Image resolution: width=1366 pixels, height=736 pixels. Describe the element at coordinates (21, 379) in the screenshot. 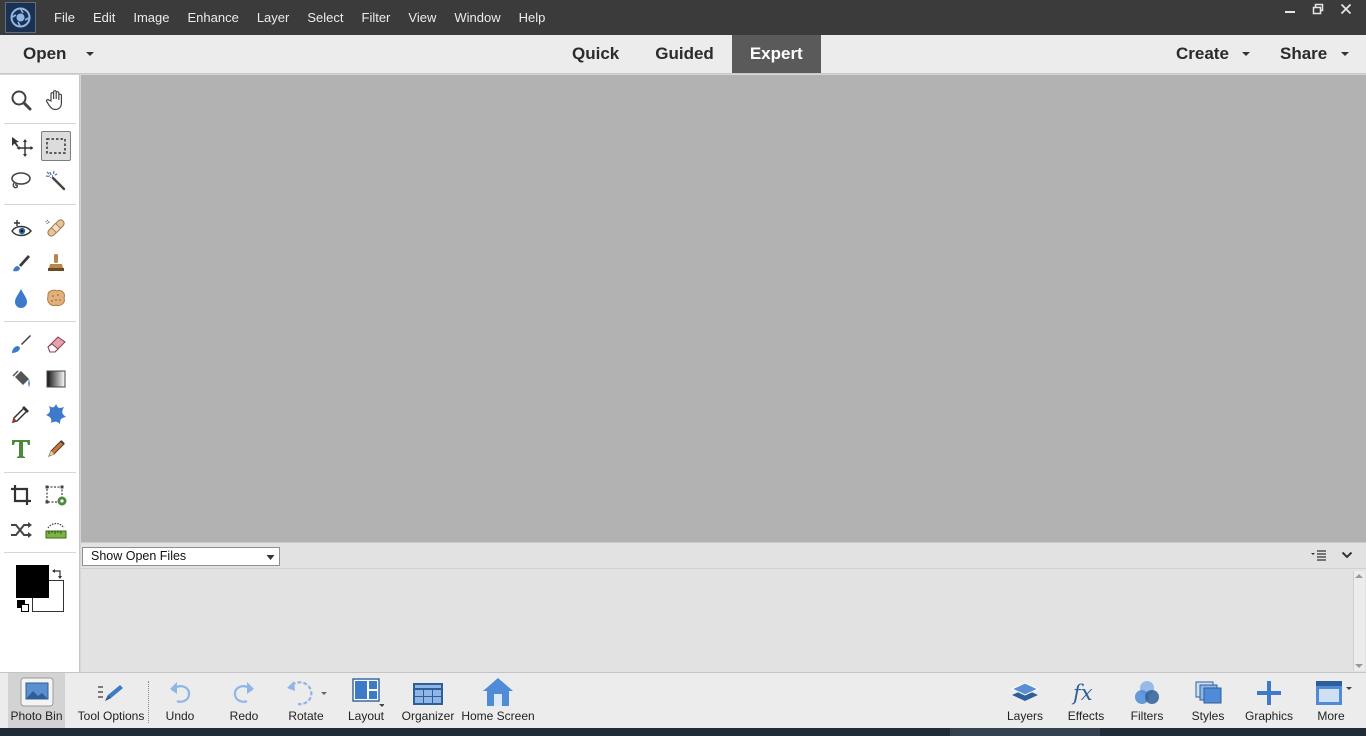

I see `paint-bucket-tool` at that location.